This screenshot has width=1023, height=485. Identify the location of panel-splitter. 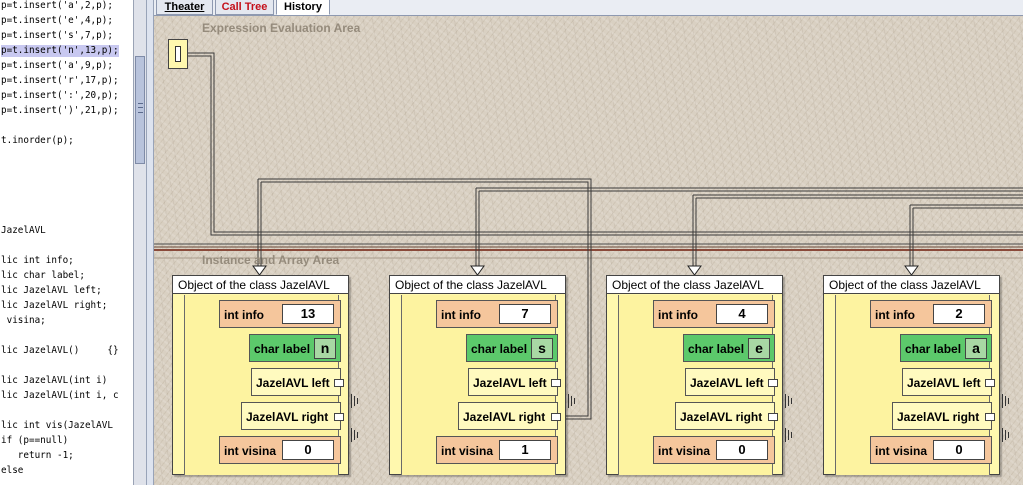
(150, 242).